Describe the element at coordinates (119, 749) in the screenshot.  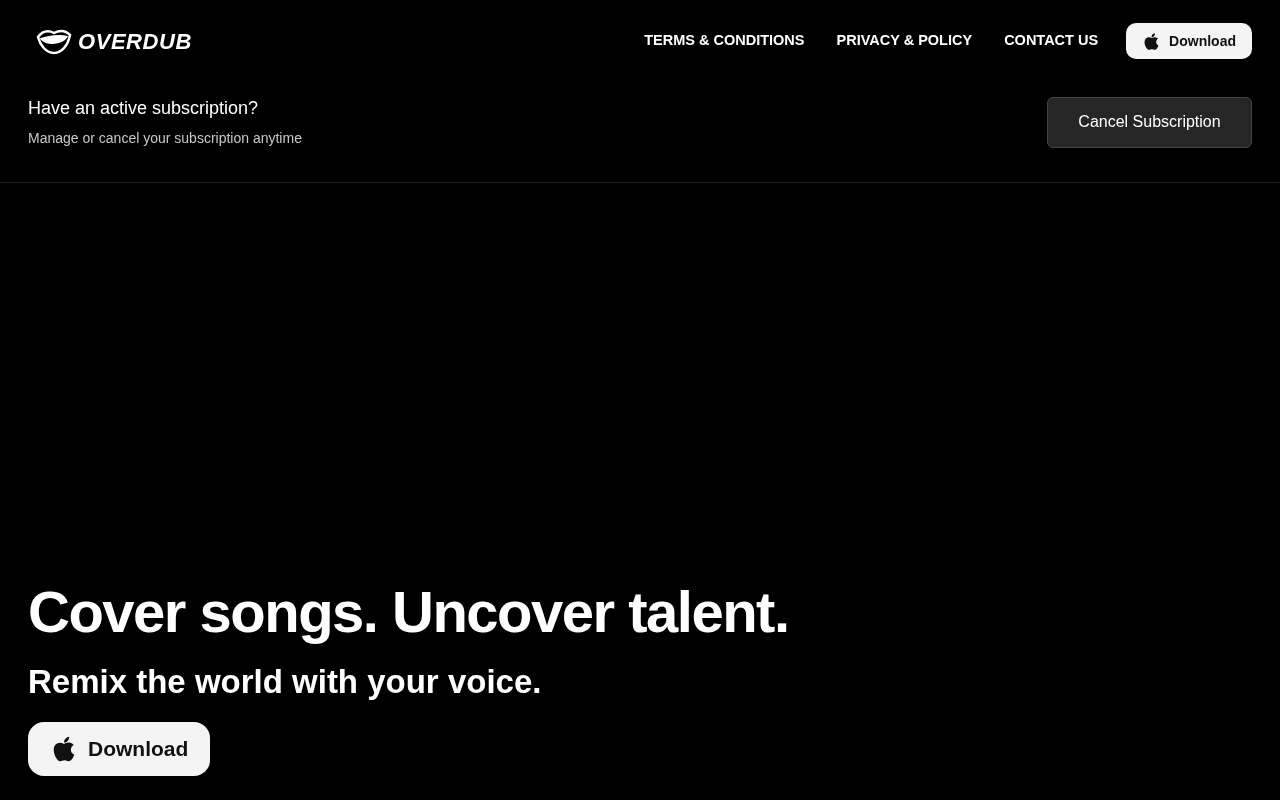
I see `hero-download-button: Download` at that location.